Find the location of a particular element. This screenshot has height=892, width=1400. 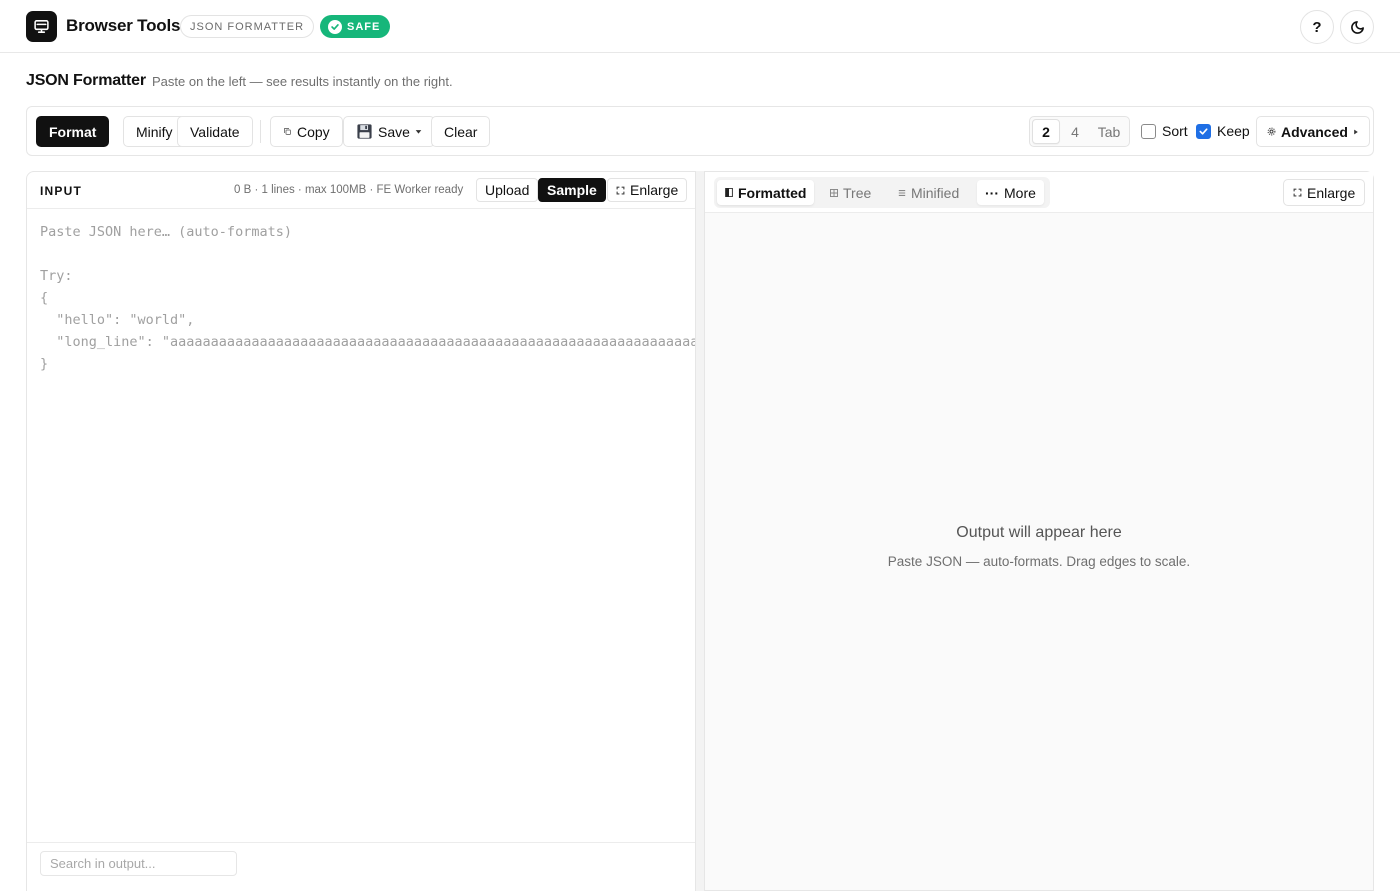

copy-icon is located at coordinates (287, 131).